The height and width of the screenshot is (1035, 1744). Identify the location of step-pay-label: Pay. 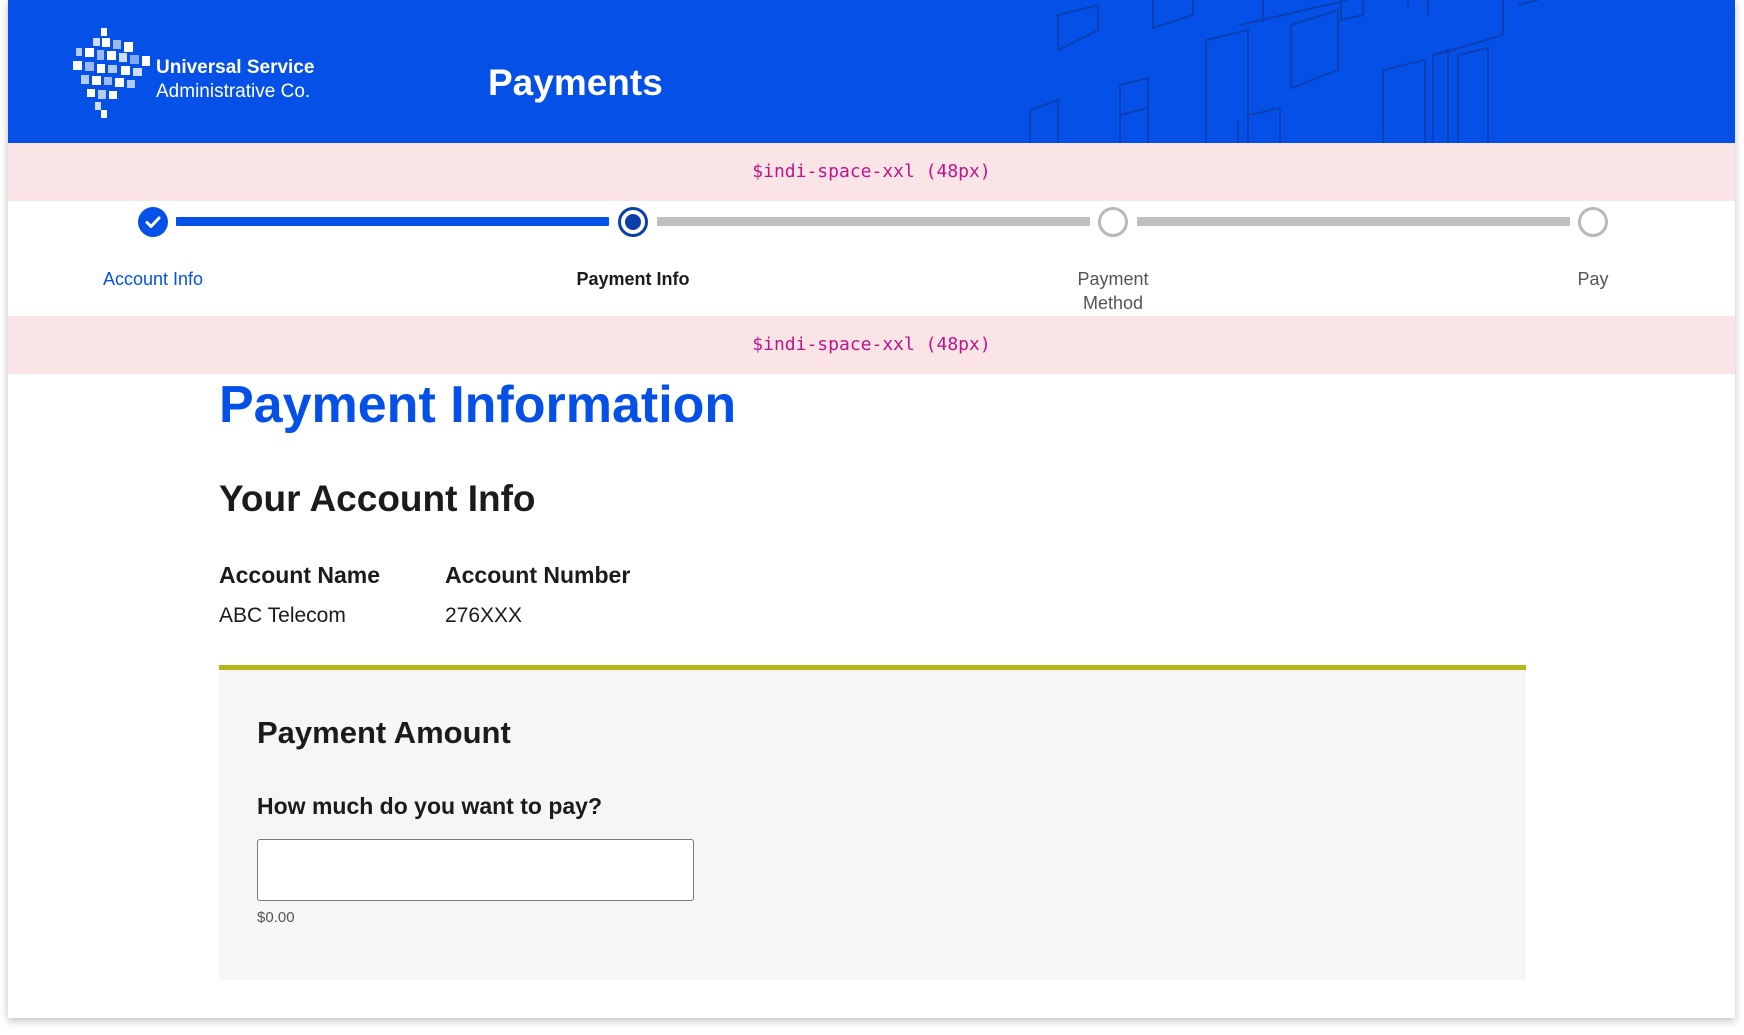
(1593, 279).